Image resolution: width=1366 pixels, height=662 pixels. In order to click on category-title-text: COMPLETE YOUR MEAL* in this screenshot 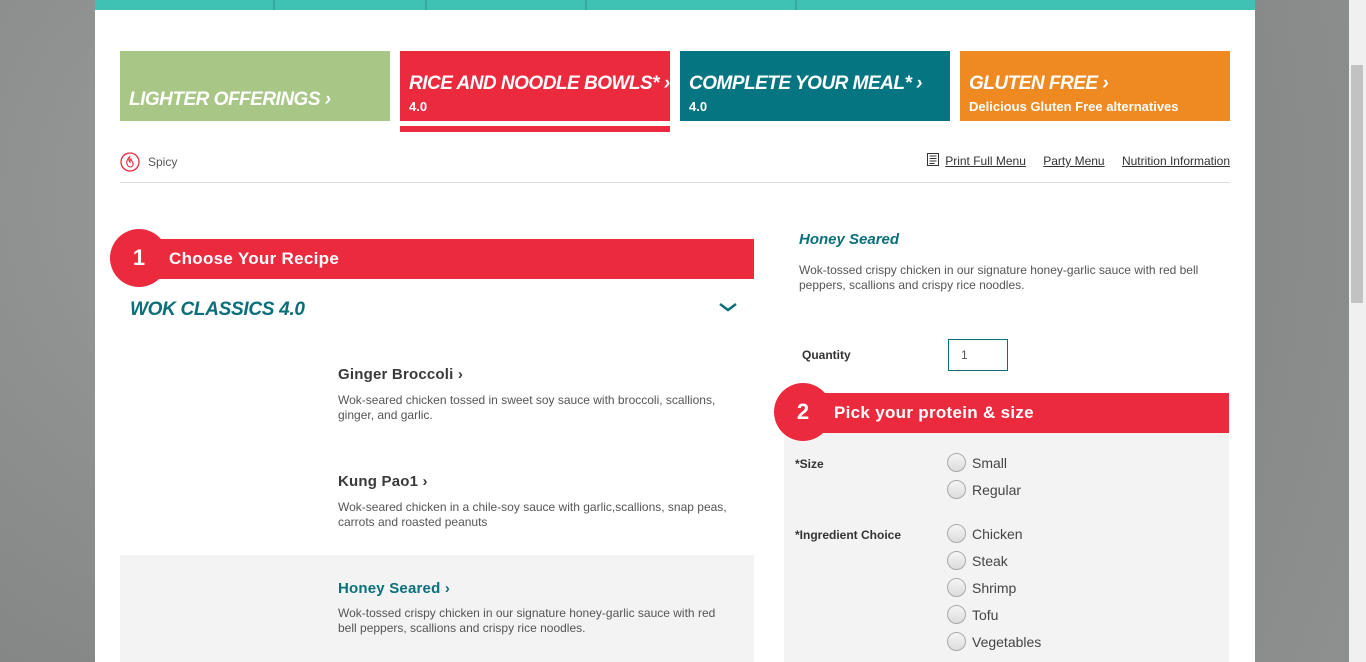, I will do `click(800, 83)`.